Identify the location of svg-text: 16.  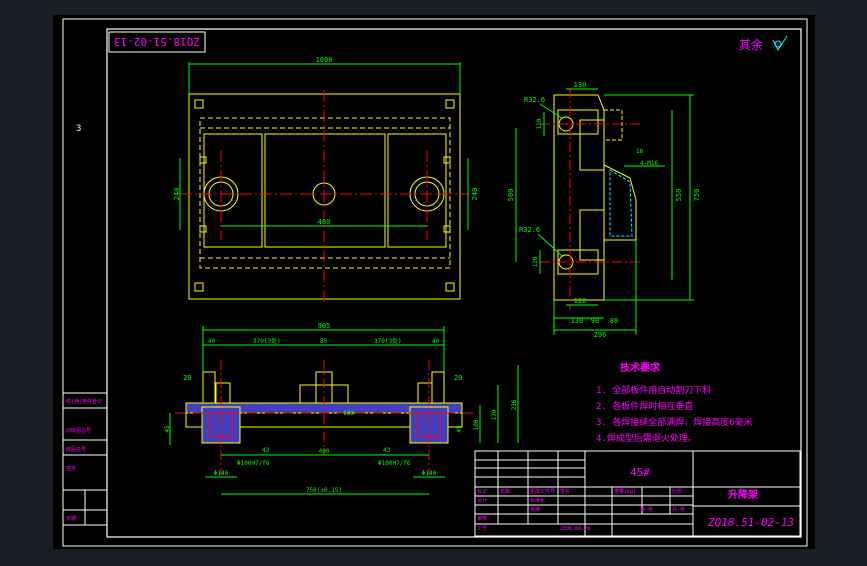
(640, 151).